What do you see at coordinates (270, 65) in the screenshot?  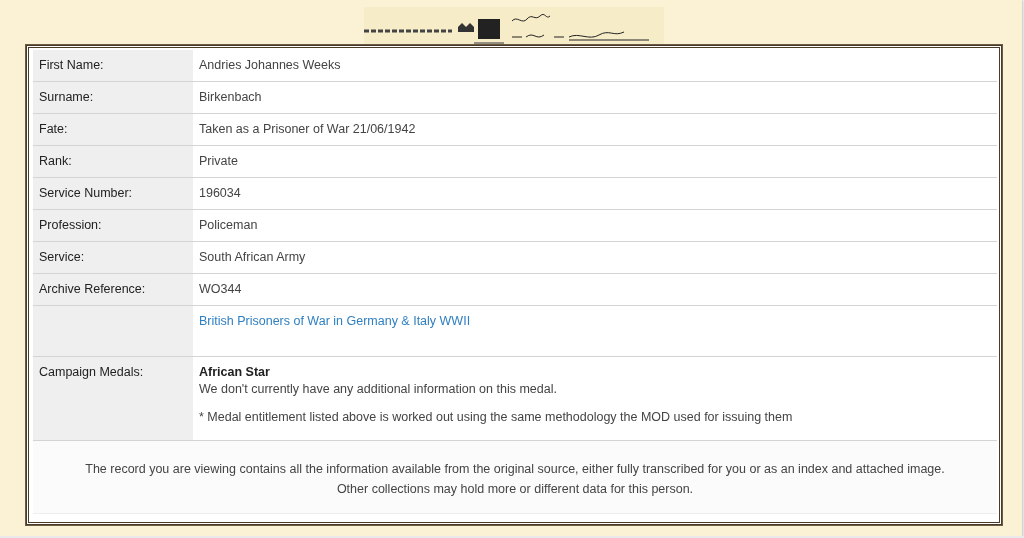 I see `field-value: Andries Johannes Weeks` at bounding box center [270, 65].